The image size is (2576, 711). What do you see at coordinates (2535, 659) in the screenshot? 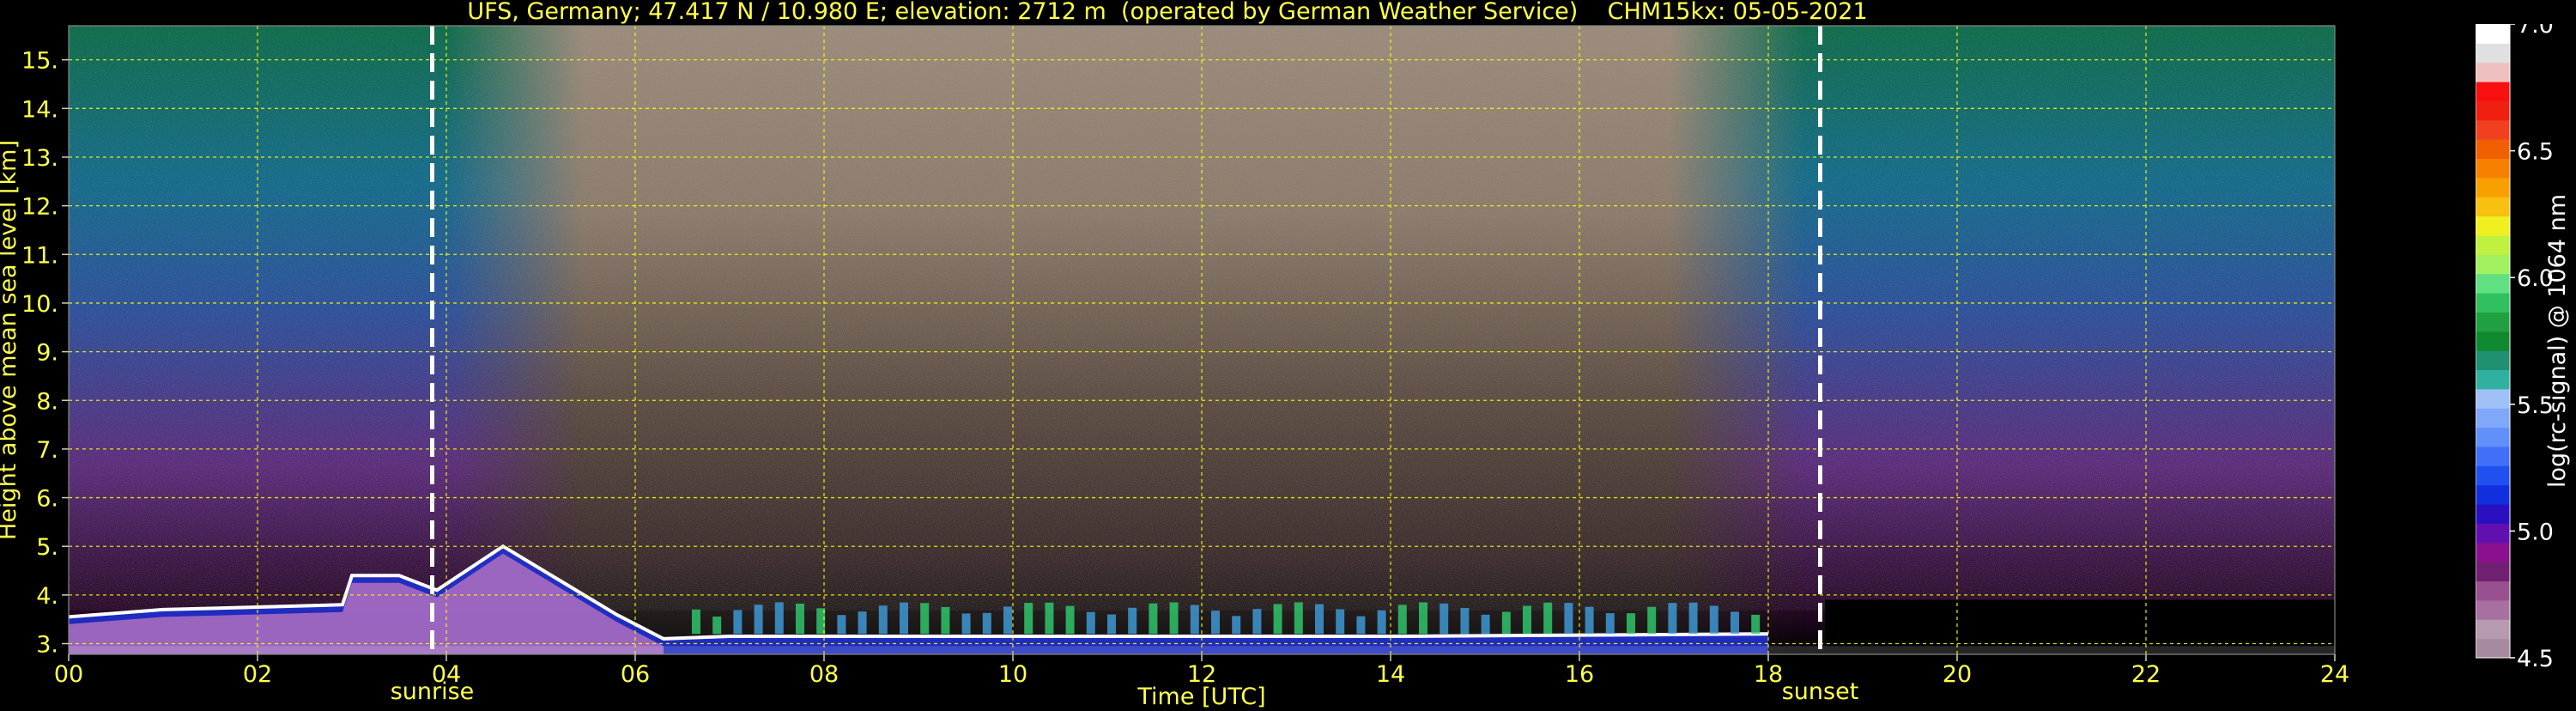
I see `colorbar-tick-label: 4.5` at bounding box center [2535, 659].